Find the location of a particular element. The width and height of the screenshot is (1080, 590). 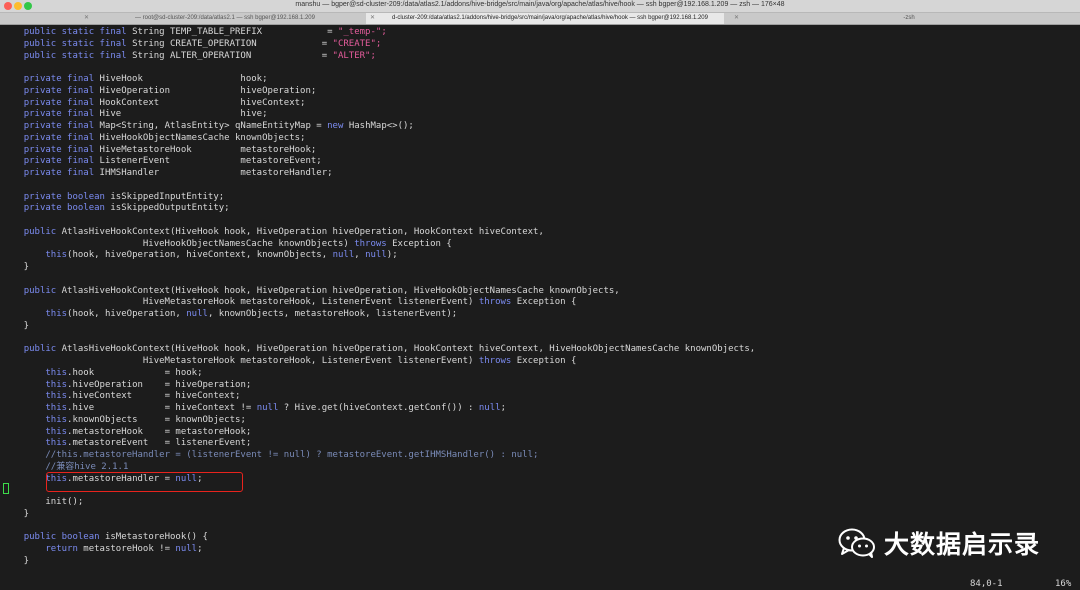

code-token: //兼容hive 2.1.1 is located at coordinates (87, 466).